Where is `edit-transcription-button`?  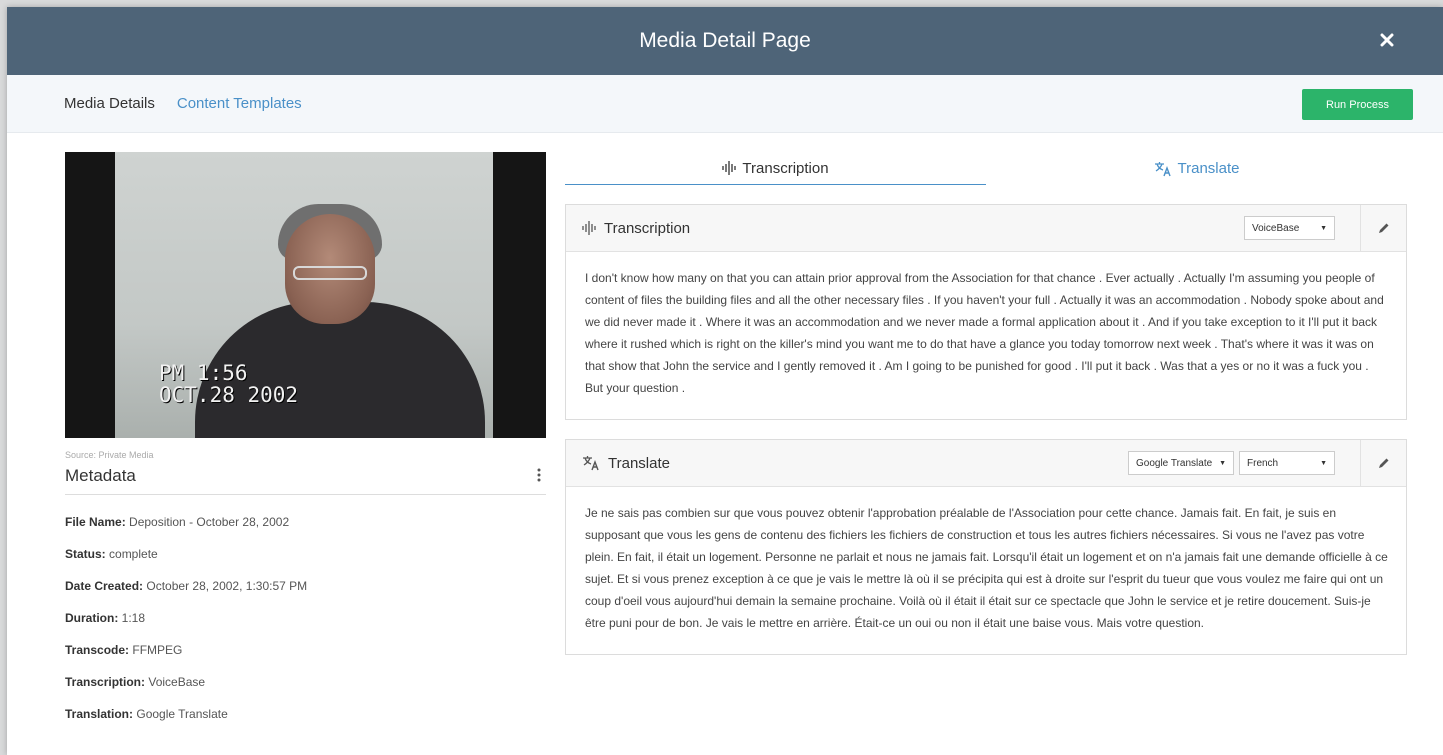 edit-transcription-button is located at coordinates (1383, 228).